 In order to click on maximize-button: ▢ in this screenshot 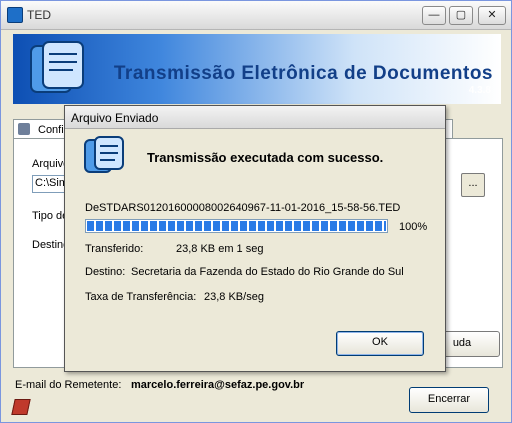, I will do `click(461, 15)`.